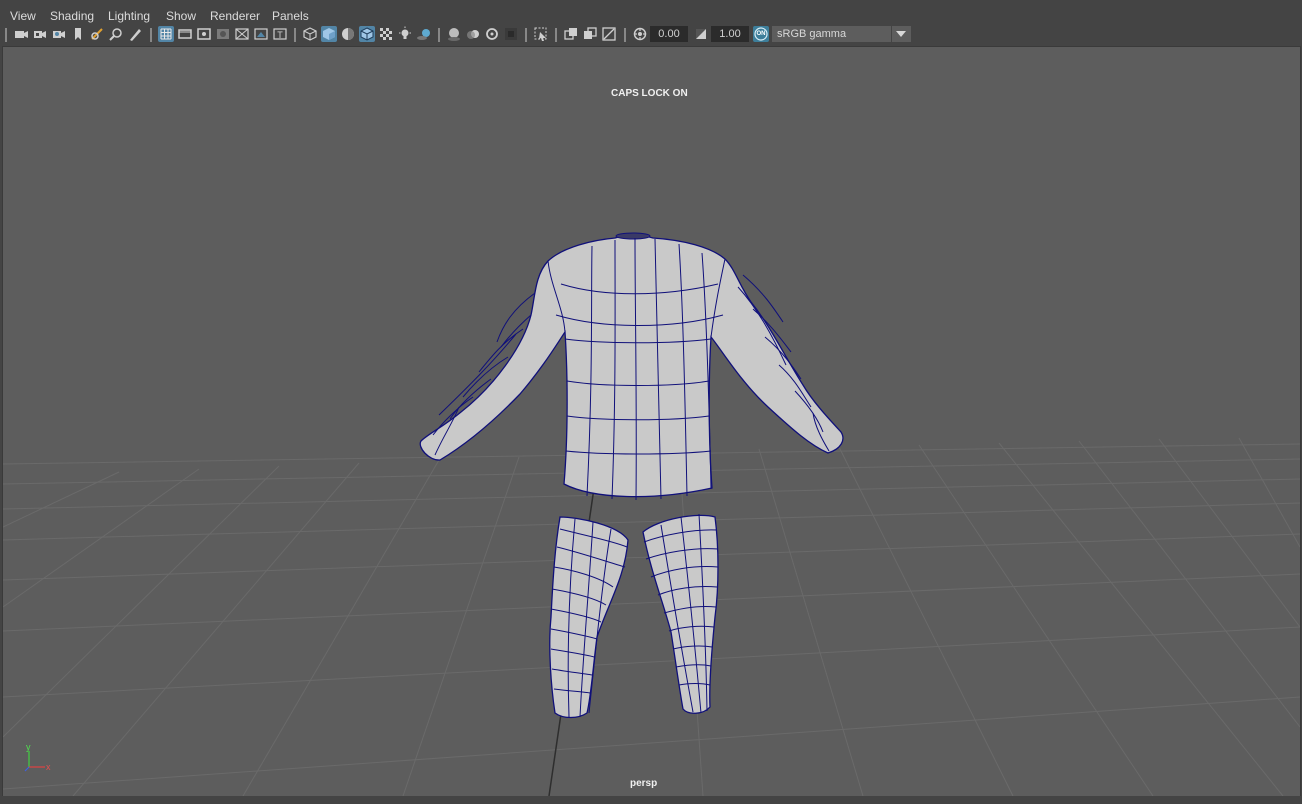  What do you see at coordinates (41, 762) in the screenshot?
I see `view-axis-indicator: y x` at bounding box center [41, 762].